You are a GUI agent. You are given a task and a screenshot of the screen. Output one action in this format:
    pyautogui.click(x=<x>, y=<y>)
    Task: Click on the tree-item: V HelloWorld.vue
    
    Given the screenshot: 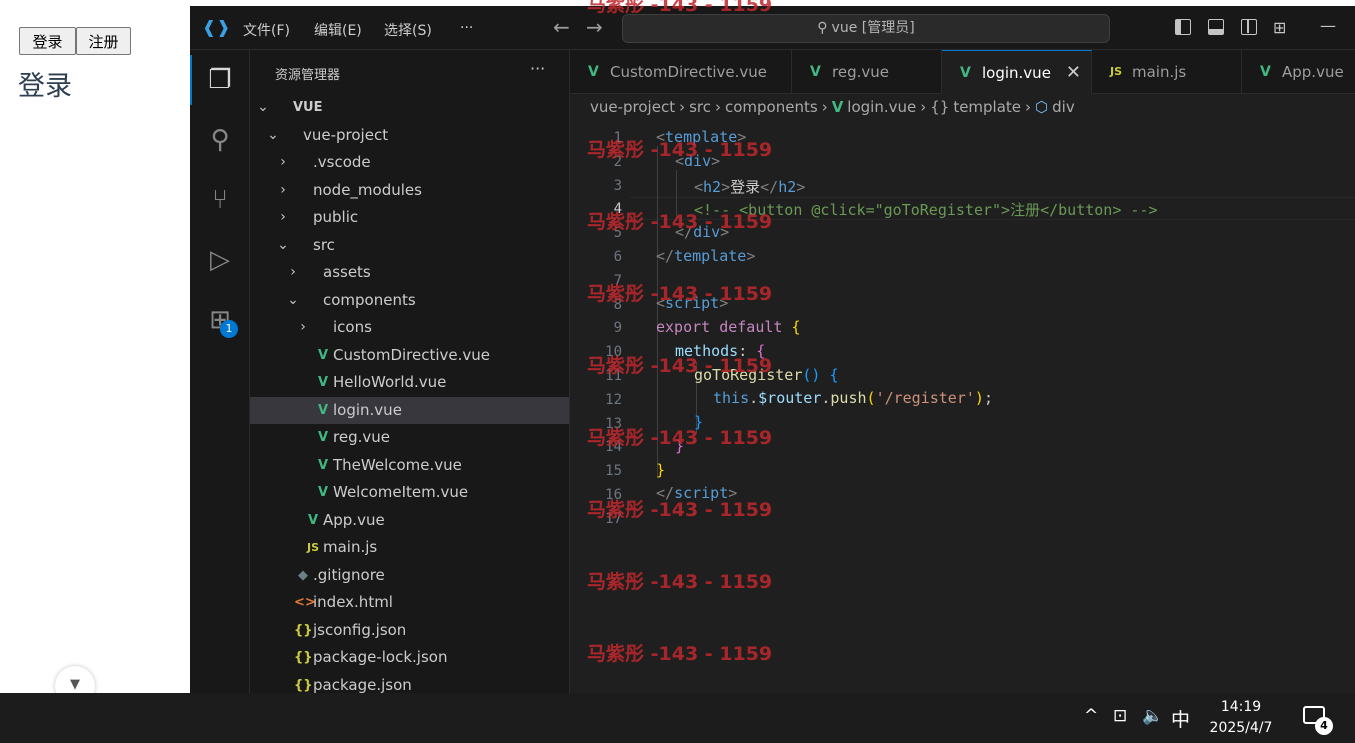 What is the action you would take?
    pyautogui.click(x=409, y=382)
    